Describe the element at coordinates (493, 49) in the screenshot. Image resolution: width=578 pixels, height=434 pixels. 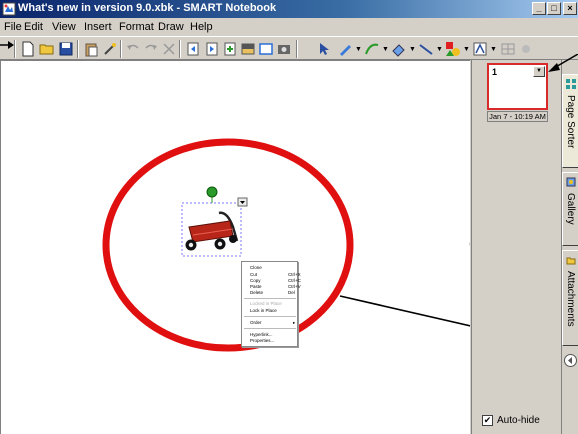
I see `text-dropdown-icon: ▼` at that location.